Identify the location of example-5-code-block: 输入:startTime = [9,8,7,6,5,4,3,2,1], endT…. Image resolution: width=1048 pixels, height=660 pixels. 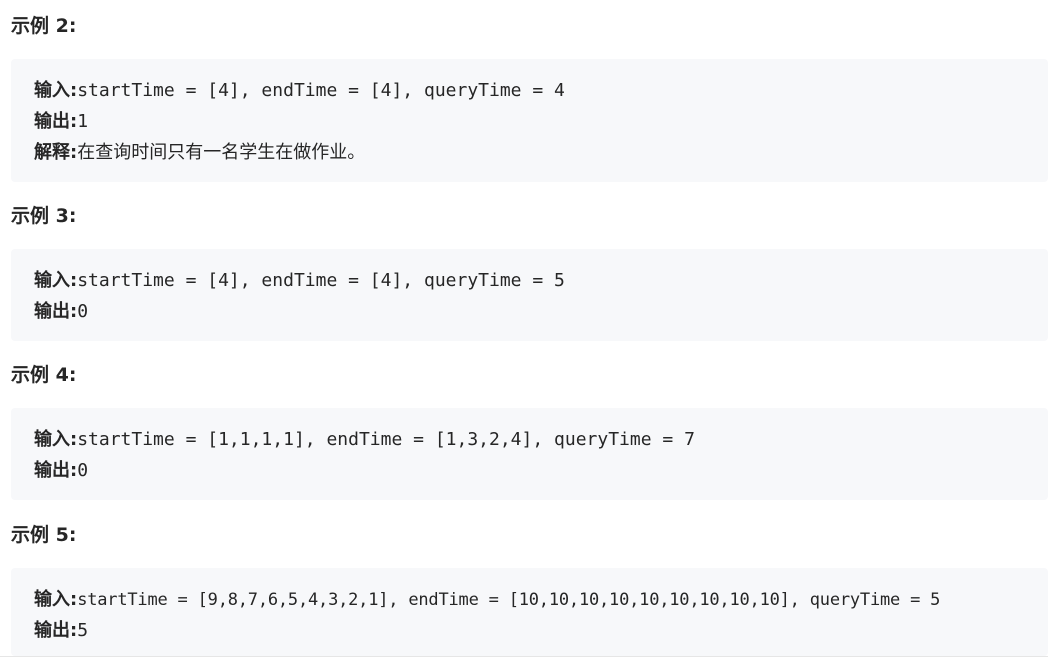
(529, 612).